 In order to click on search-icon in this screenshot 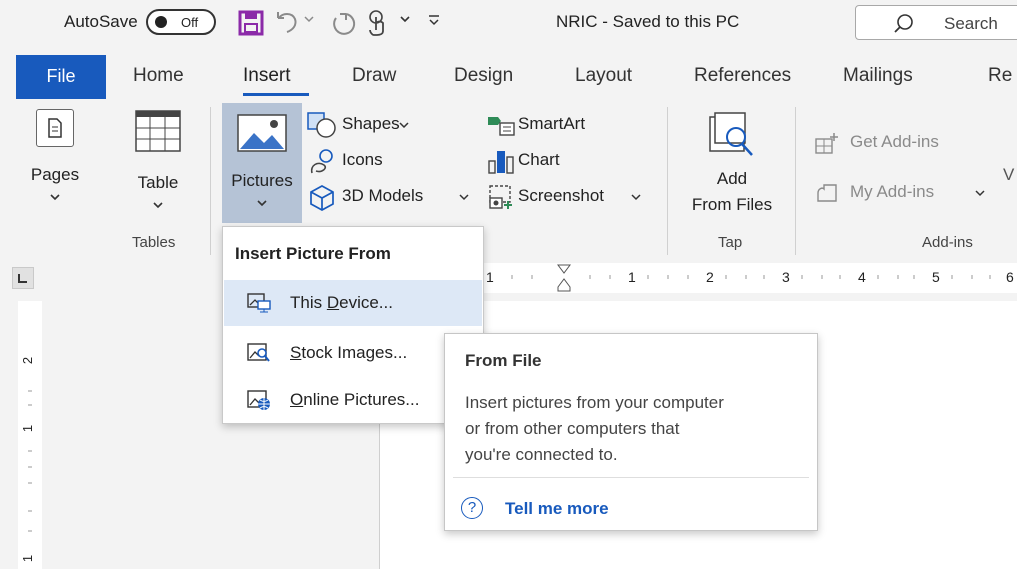, I will do `click(904, 26)`.